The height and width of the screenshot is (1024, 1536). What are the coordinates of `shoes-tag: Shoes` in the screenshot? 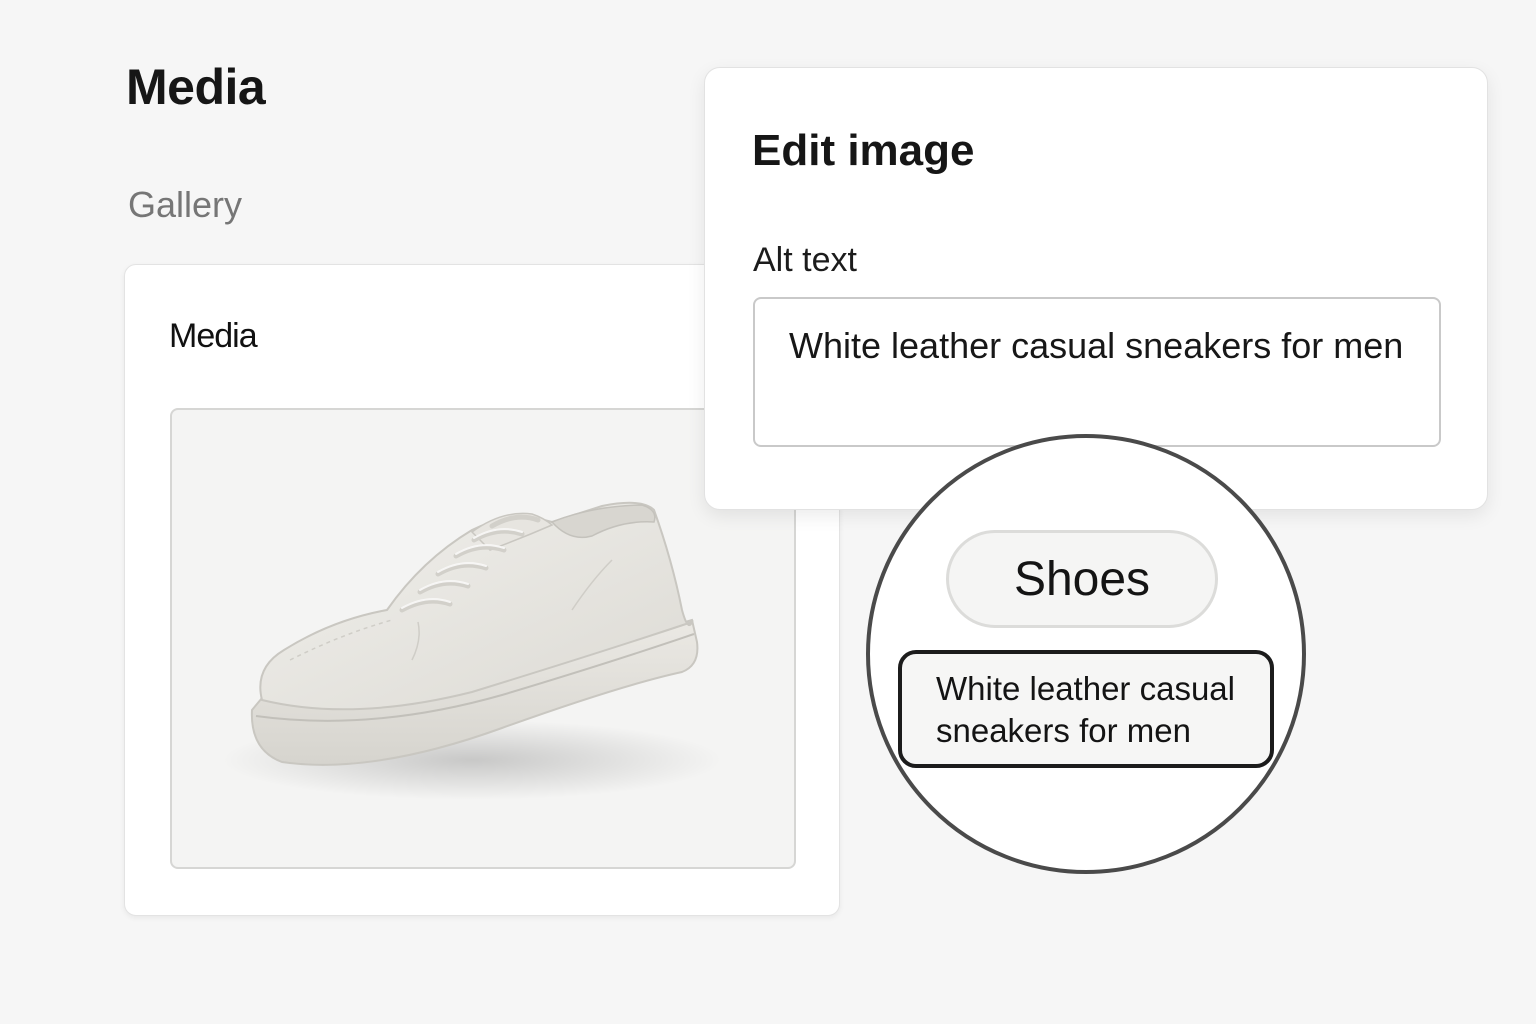 It's located at (1082, 579).